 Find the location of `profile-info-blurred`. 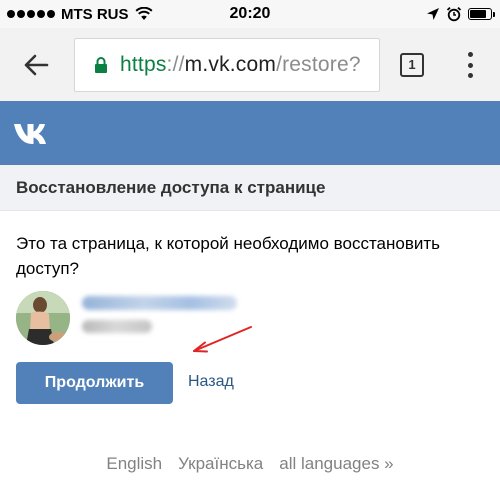

profile-info-blurred is located at coordinates (117, 326).